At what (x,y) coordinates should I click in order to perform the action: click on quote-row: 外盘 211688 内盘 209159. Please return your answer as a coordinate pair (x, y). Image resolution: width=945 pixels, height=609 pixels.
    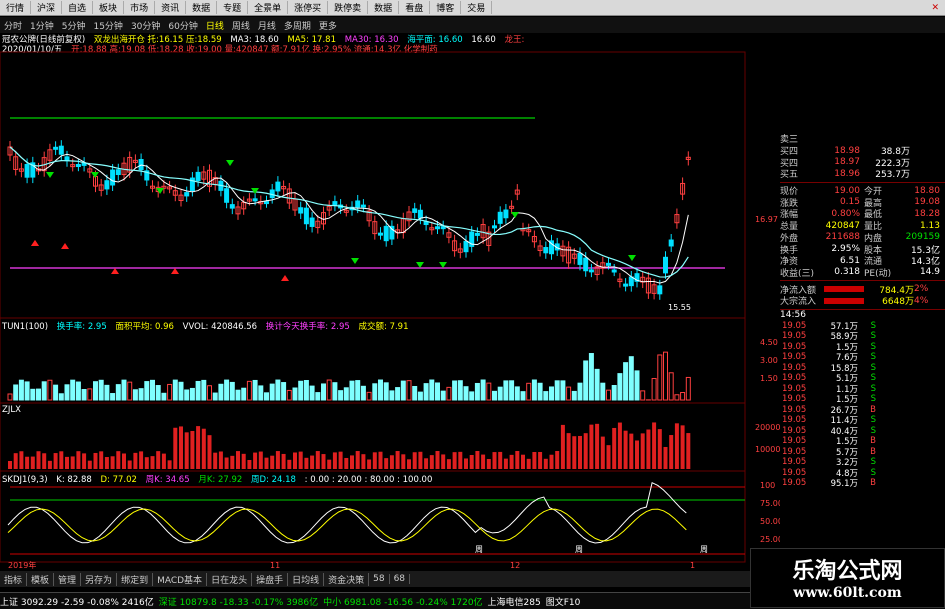
    Looking at the image, I should click on (862, 238).